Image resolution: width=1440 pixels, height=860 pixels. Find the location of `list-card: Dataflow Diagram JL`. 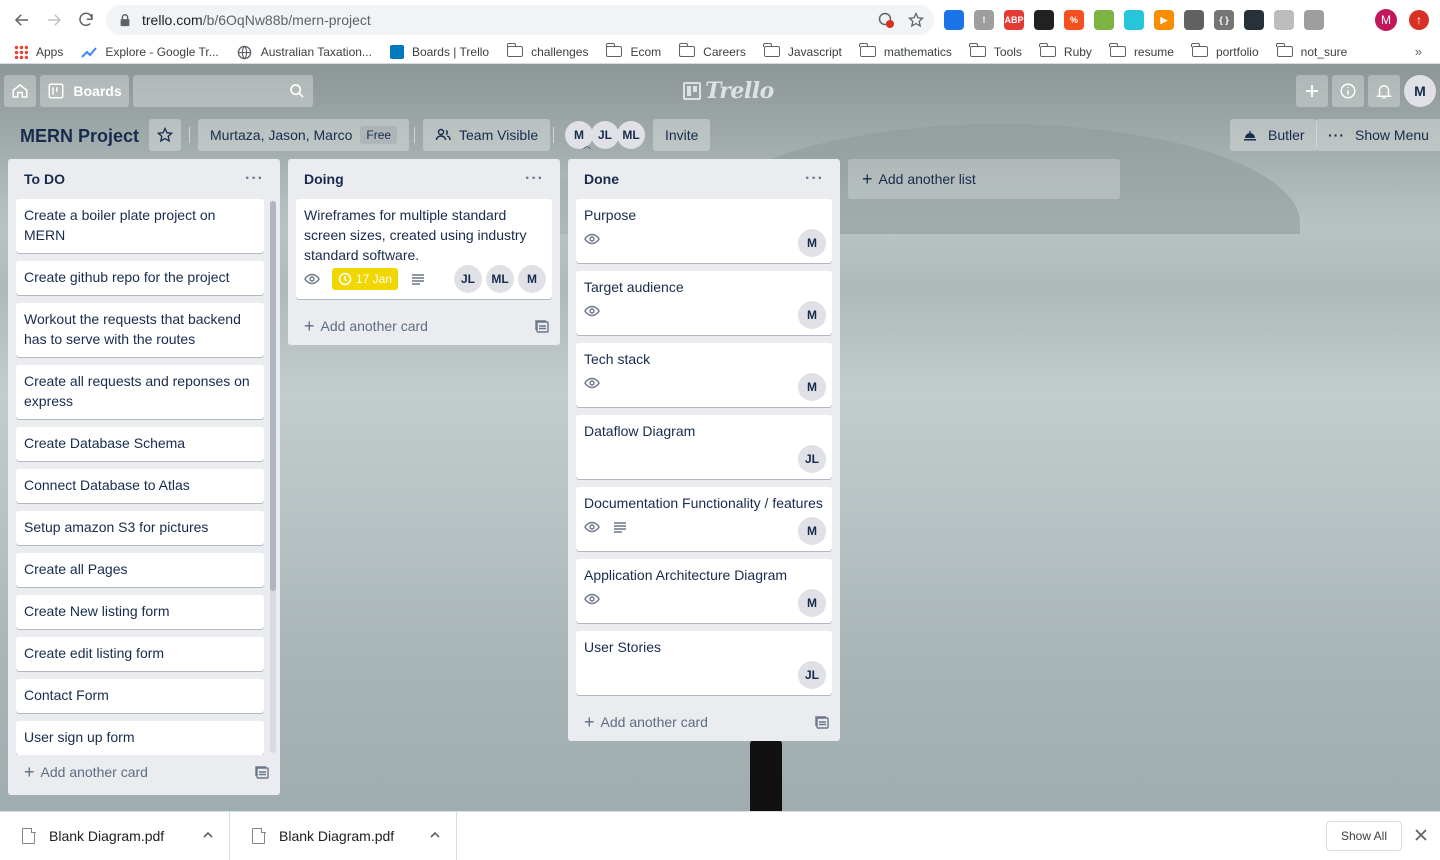

list-card: Dataflow Diagram JL is located at coordinates (704, 447).